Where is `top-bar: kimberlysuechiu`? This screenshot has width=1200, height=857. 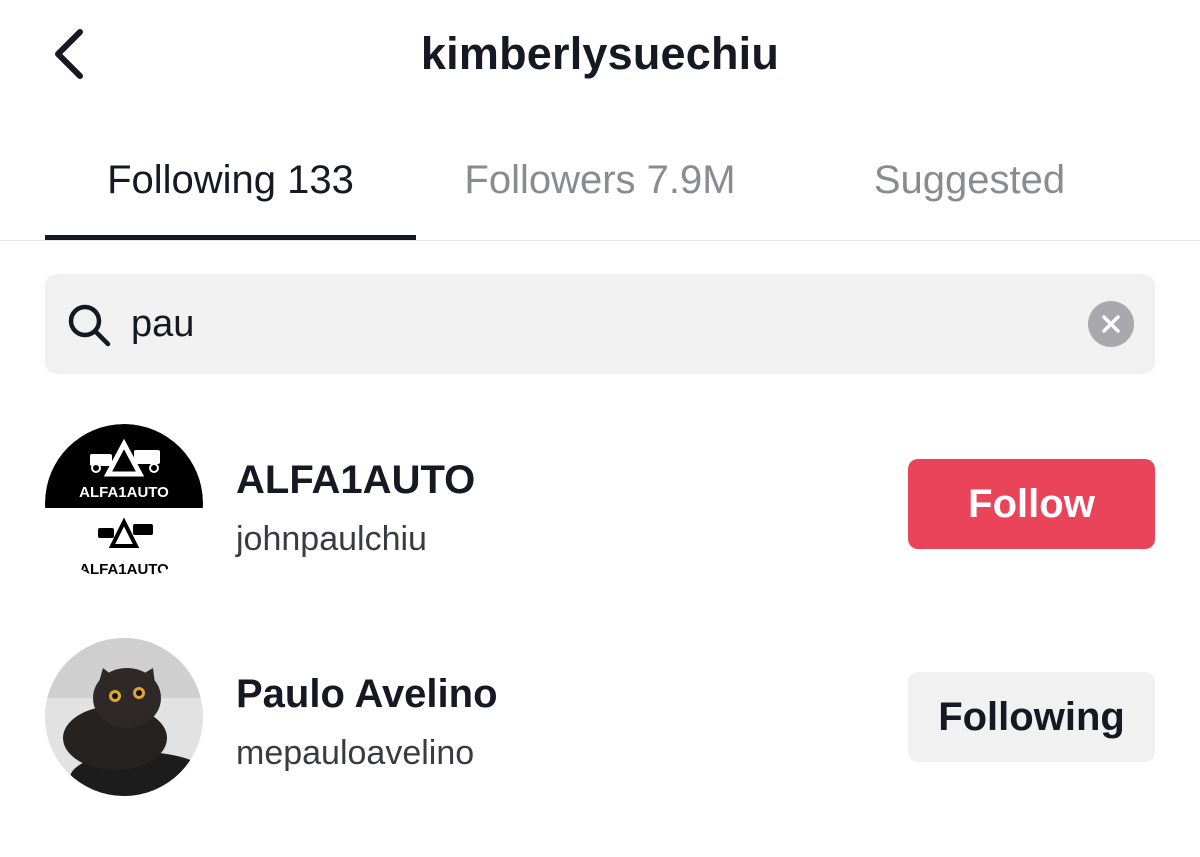 top-bar: kimberlysuechiu is located at coordinates (600, 57).